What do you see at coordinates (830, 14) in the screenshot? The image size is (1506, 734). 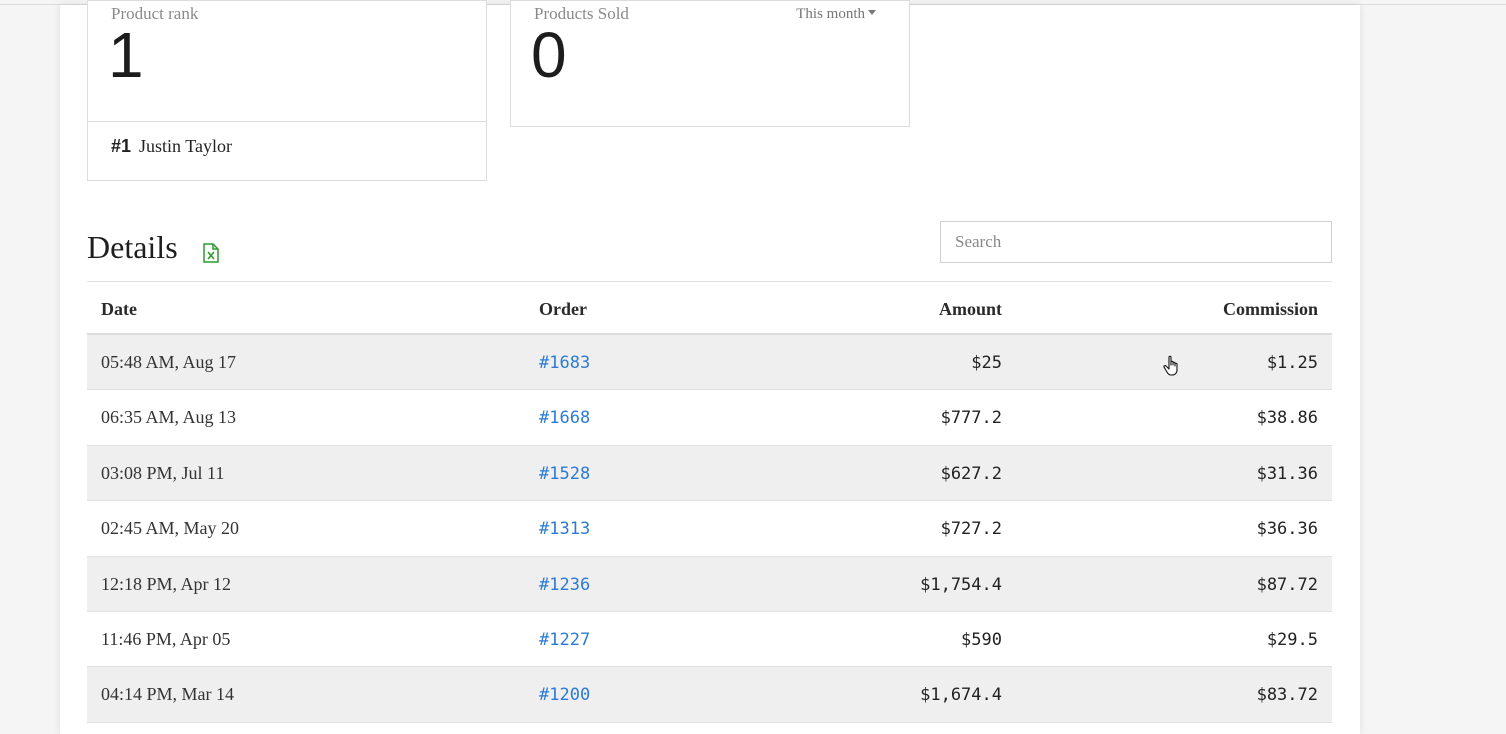 I see `period-dropdown-label: This month` at bounding box center [830, 14].